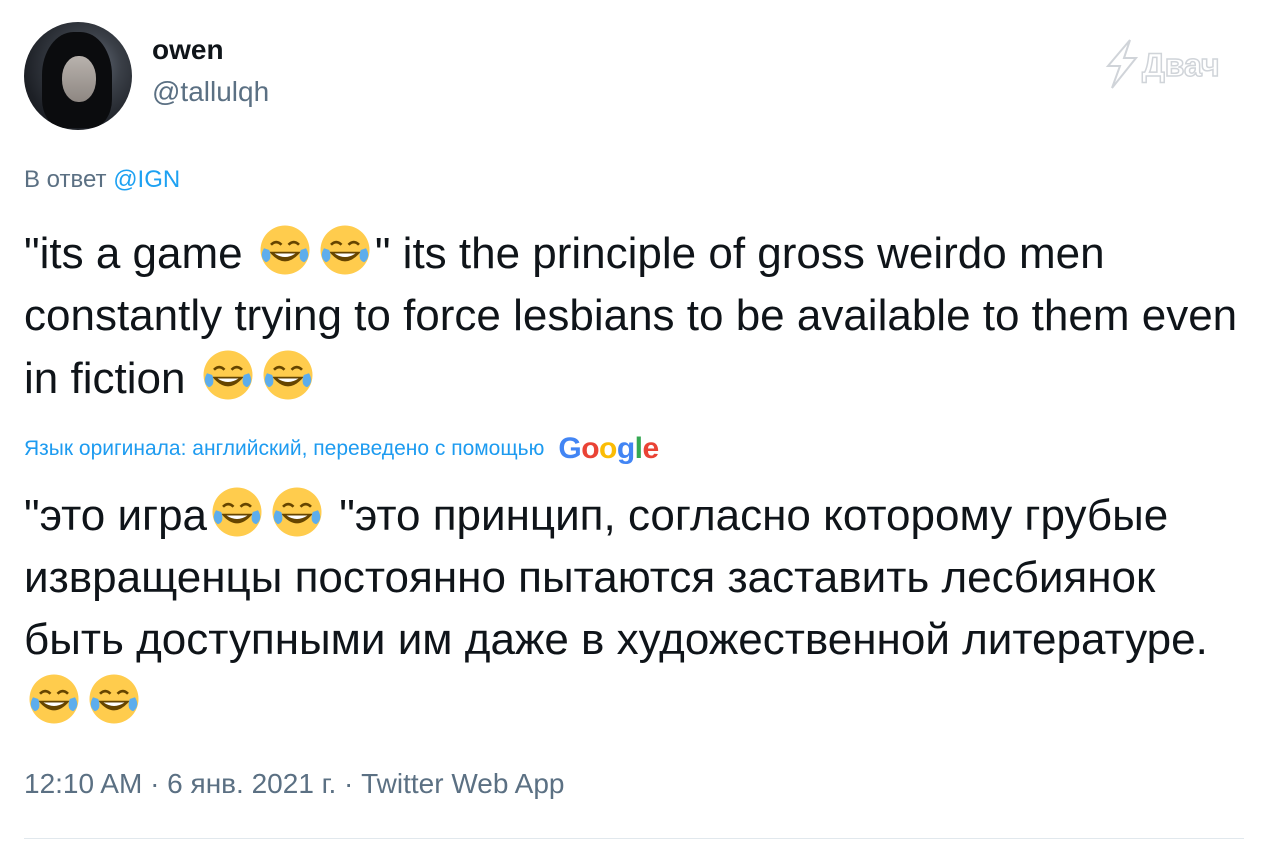 The width and height of the screenshot is (1280, 854). What do you see at coordinates (116, 515) in the screenshot?
I see `translated-text-part1: "это игра` at bounding box center [116, 515].